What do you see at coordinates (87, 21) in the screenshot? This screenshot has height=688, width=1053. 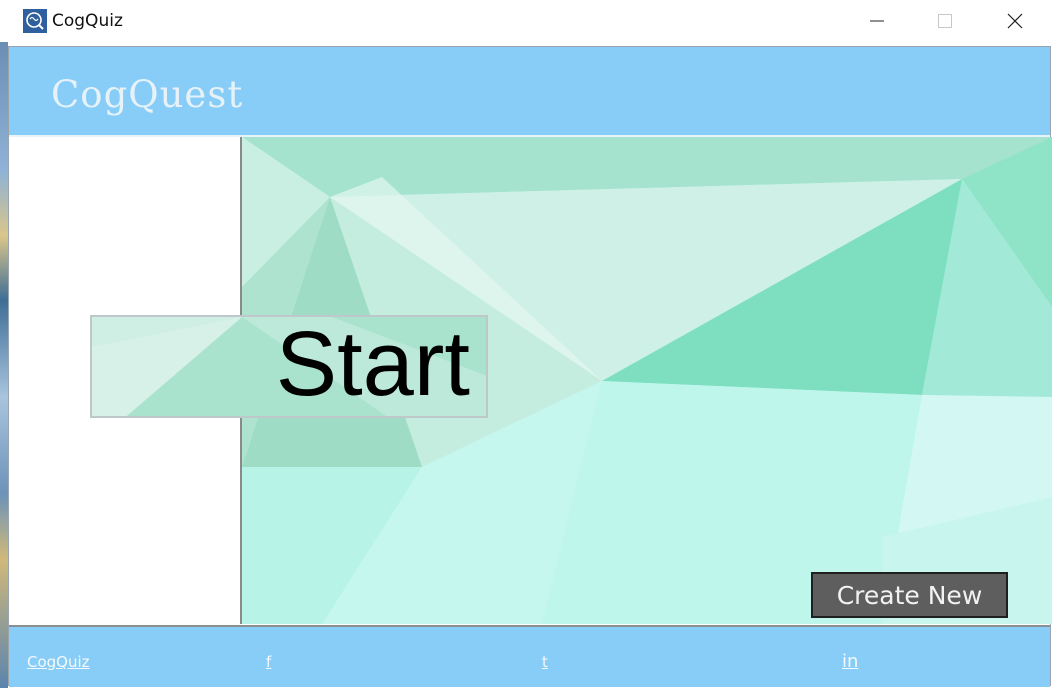 I see `window-title: CogQuiz` at bounding box center [87, 21].